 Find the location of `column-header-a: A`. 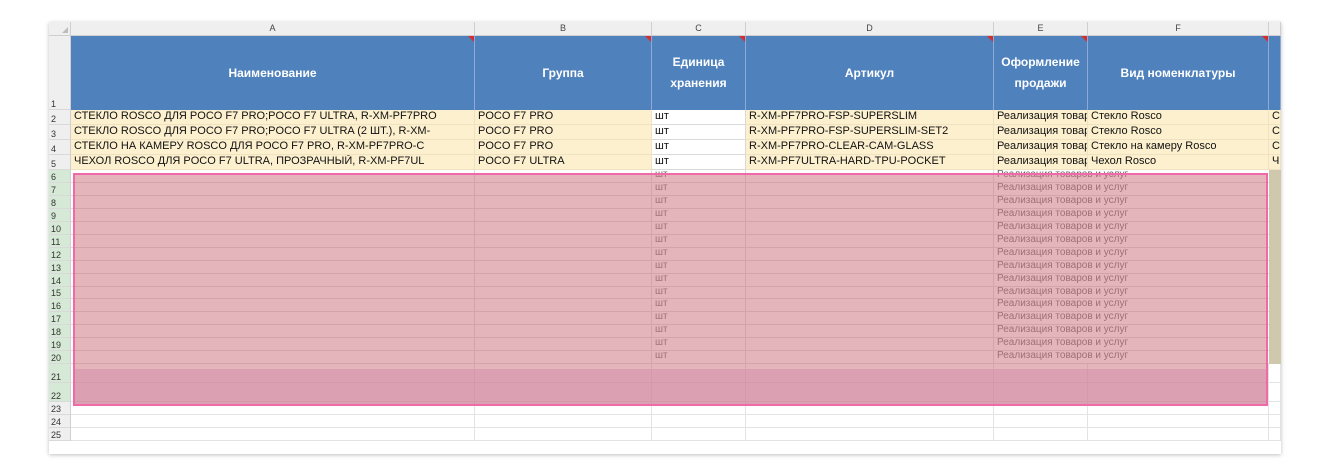

column-header-a: A is located at coordinates (273, 29).